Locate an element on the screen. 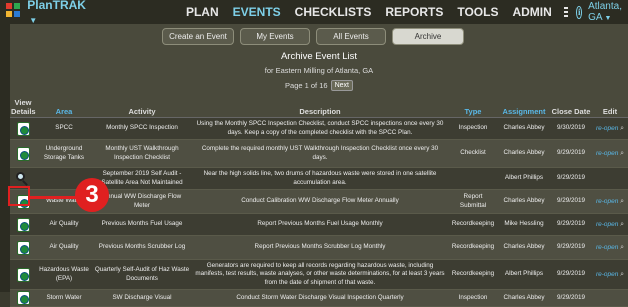  column-header-description: Description is located at coordinates (320, 107).